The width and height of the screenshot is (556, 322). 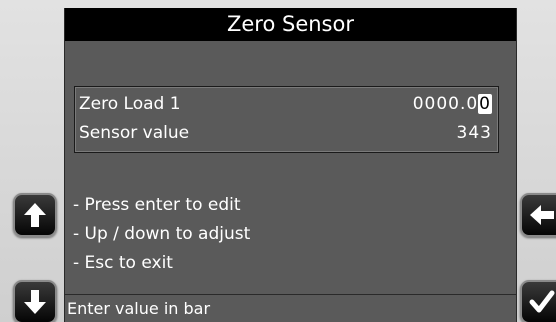 I want to click on arrow-left-icon, so click(x=542, y=215).